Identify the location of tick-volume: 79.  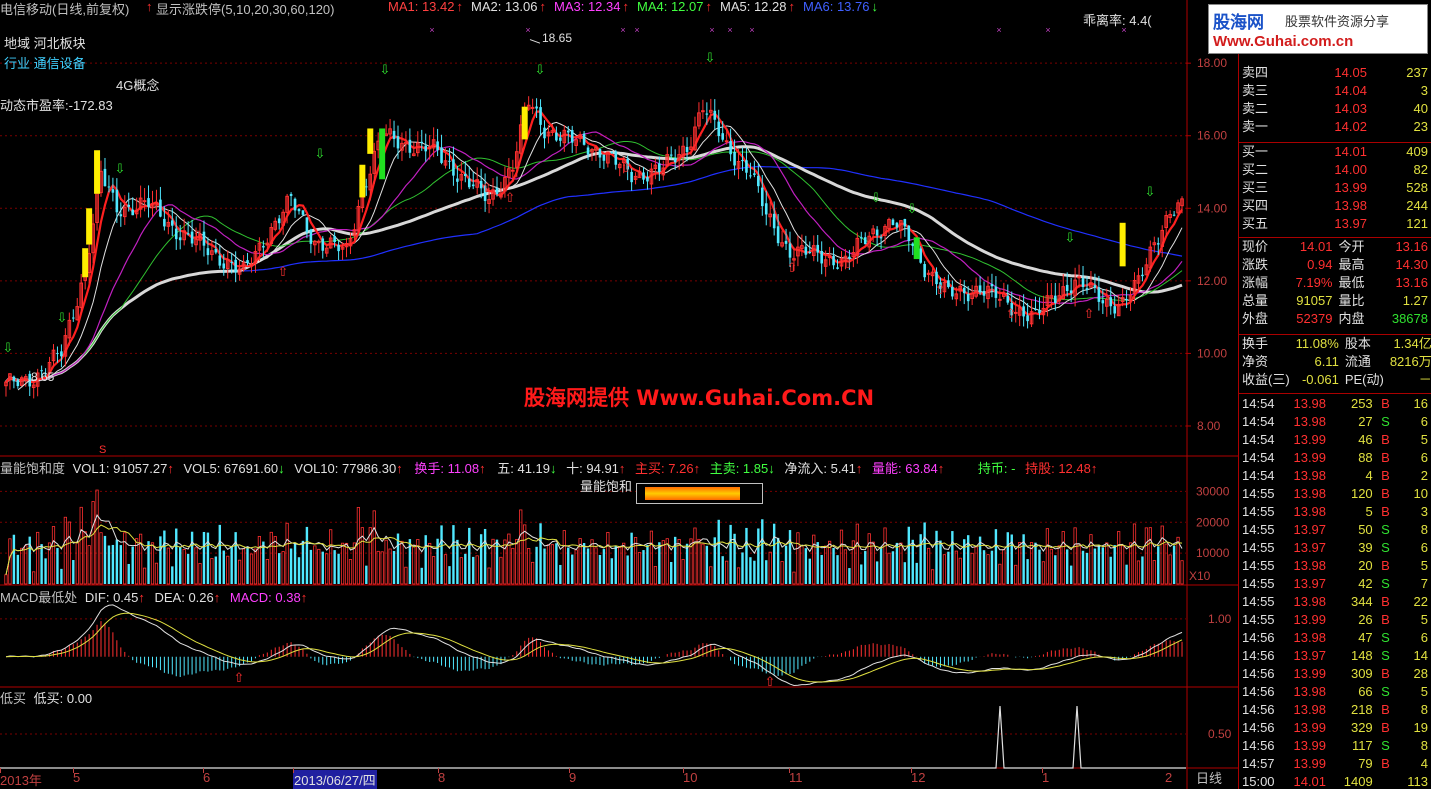
(1365, 763).